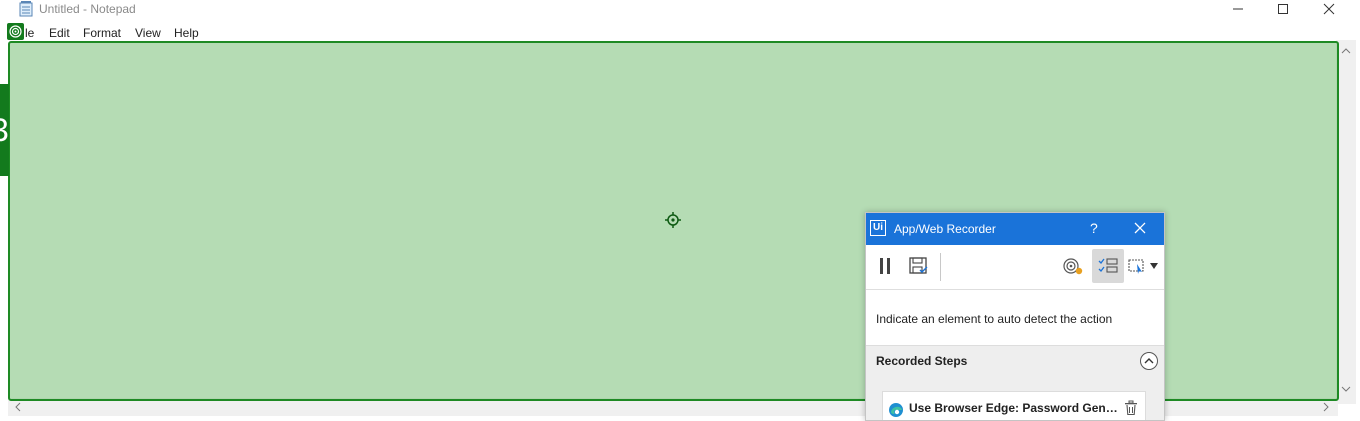  Describe the element at coordinates (1326, 407) in the screenshot. I see `scroll-right-icon` at that location.